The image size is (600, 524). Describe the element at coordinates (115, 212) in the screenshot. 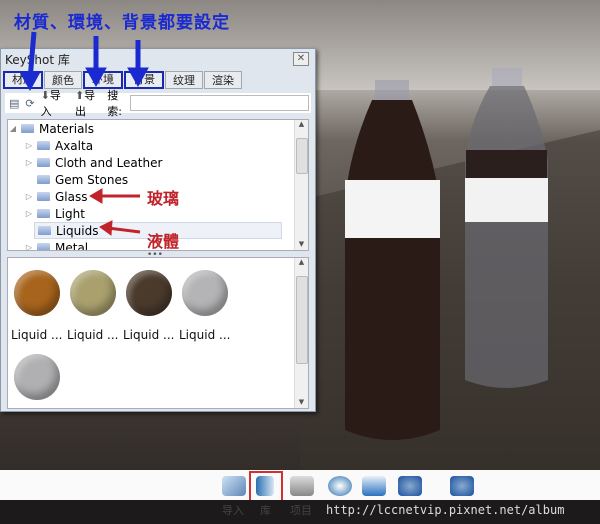

I see `note-arrows` at that location.